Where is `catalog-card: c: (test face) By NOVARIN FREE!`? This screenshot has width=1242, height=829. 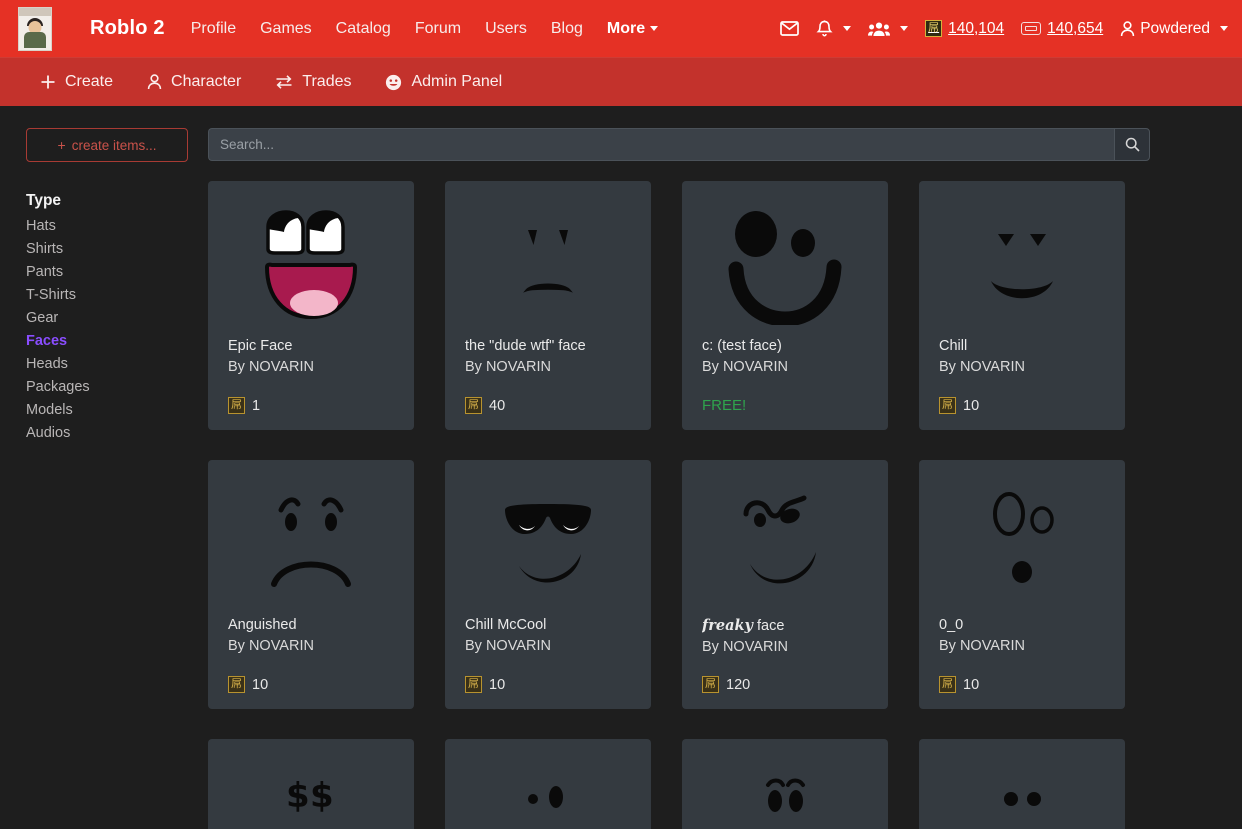 catalog-card: c: (test face) By NOVARIN FREE! is located at coordinates (785, 305).